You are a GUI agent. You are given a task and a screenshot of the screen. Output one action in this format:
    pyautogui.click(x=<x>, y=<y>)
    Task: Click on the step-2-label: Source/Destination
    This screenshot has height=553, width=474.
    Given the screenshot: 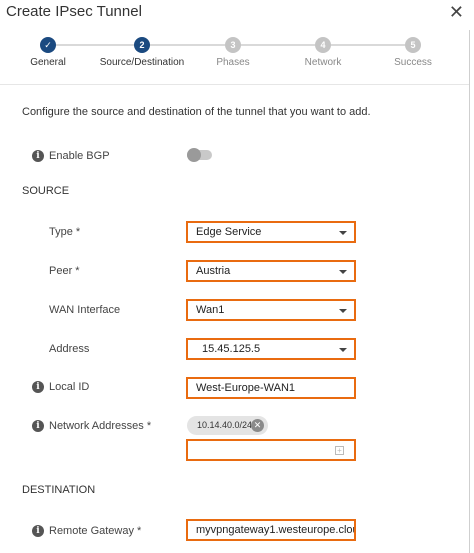 What is the action you would take?
    pyautogui.click(x=142, y=62)
    